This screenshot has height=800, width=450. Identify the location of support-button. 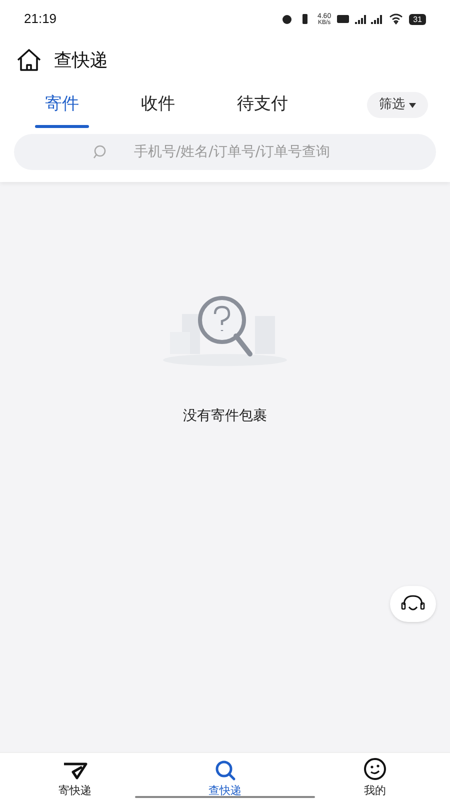
(413, 604).